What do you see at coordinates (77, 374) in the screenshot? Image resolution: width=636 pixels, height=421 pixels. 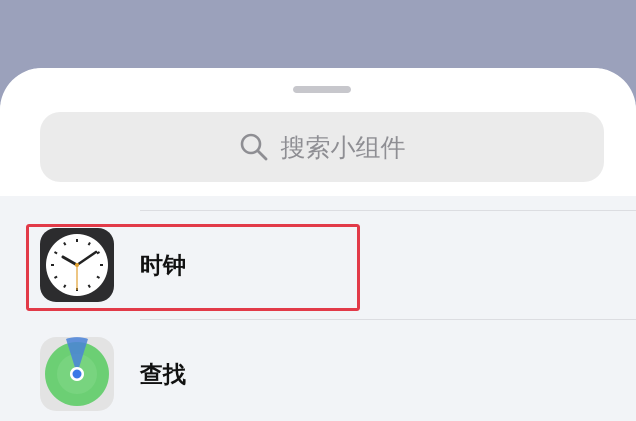 I see `radar-icon` at bounding box center [77, 374].